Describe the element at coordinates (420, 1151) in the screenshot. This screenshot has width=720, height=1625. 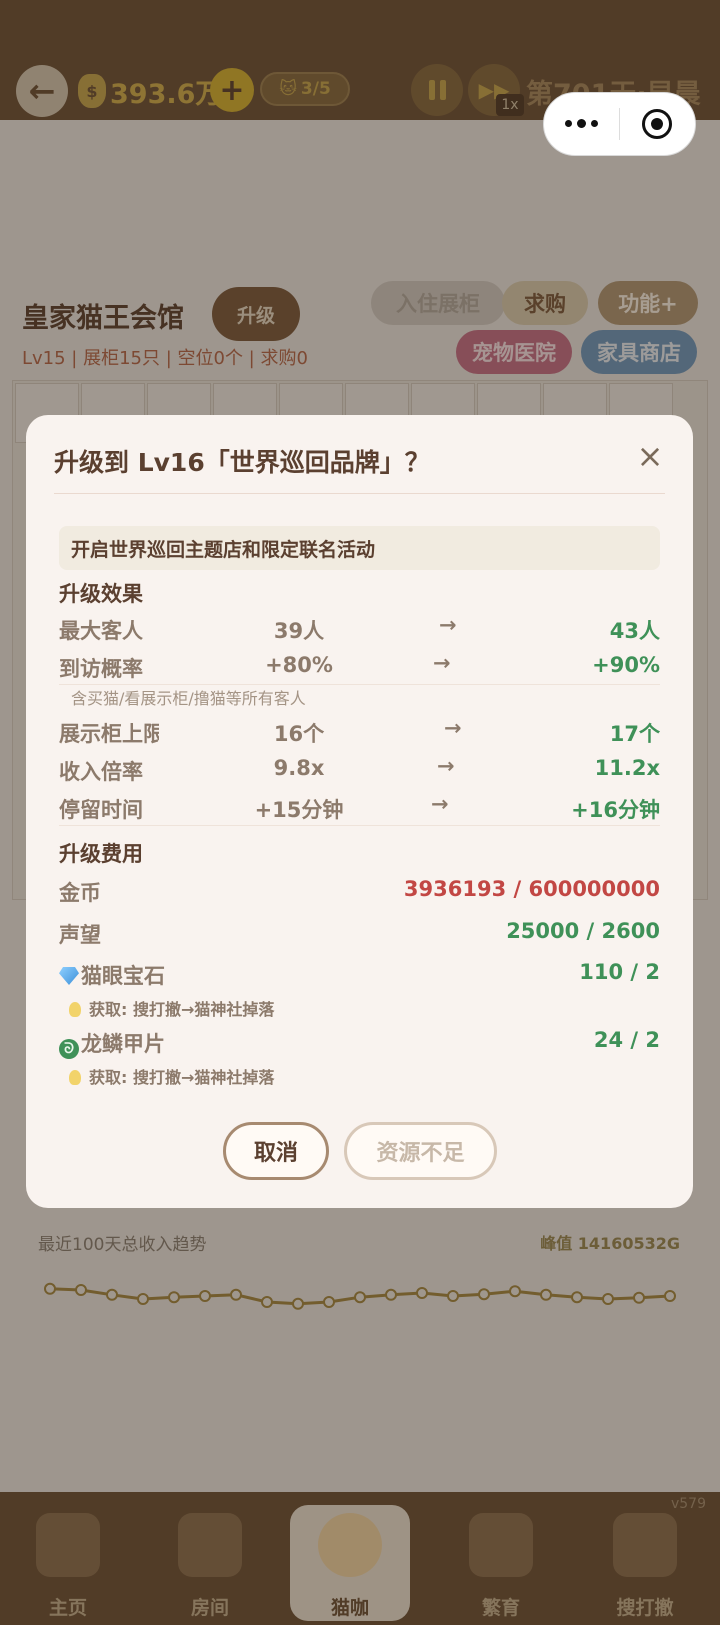
I see `insufficient-resources-button: 资源不足` at that location.